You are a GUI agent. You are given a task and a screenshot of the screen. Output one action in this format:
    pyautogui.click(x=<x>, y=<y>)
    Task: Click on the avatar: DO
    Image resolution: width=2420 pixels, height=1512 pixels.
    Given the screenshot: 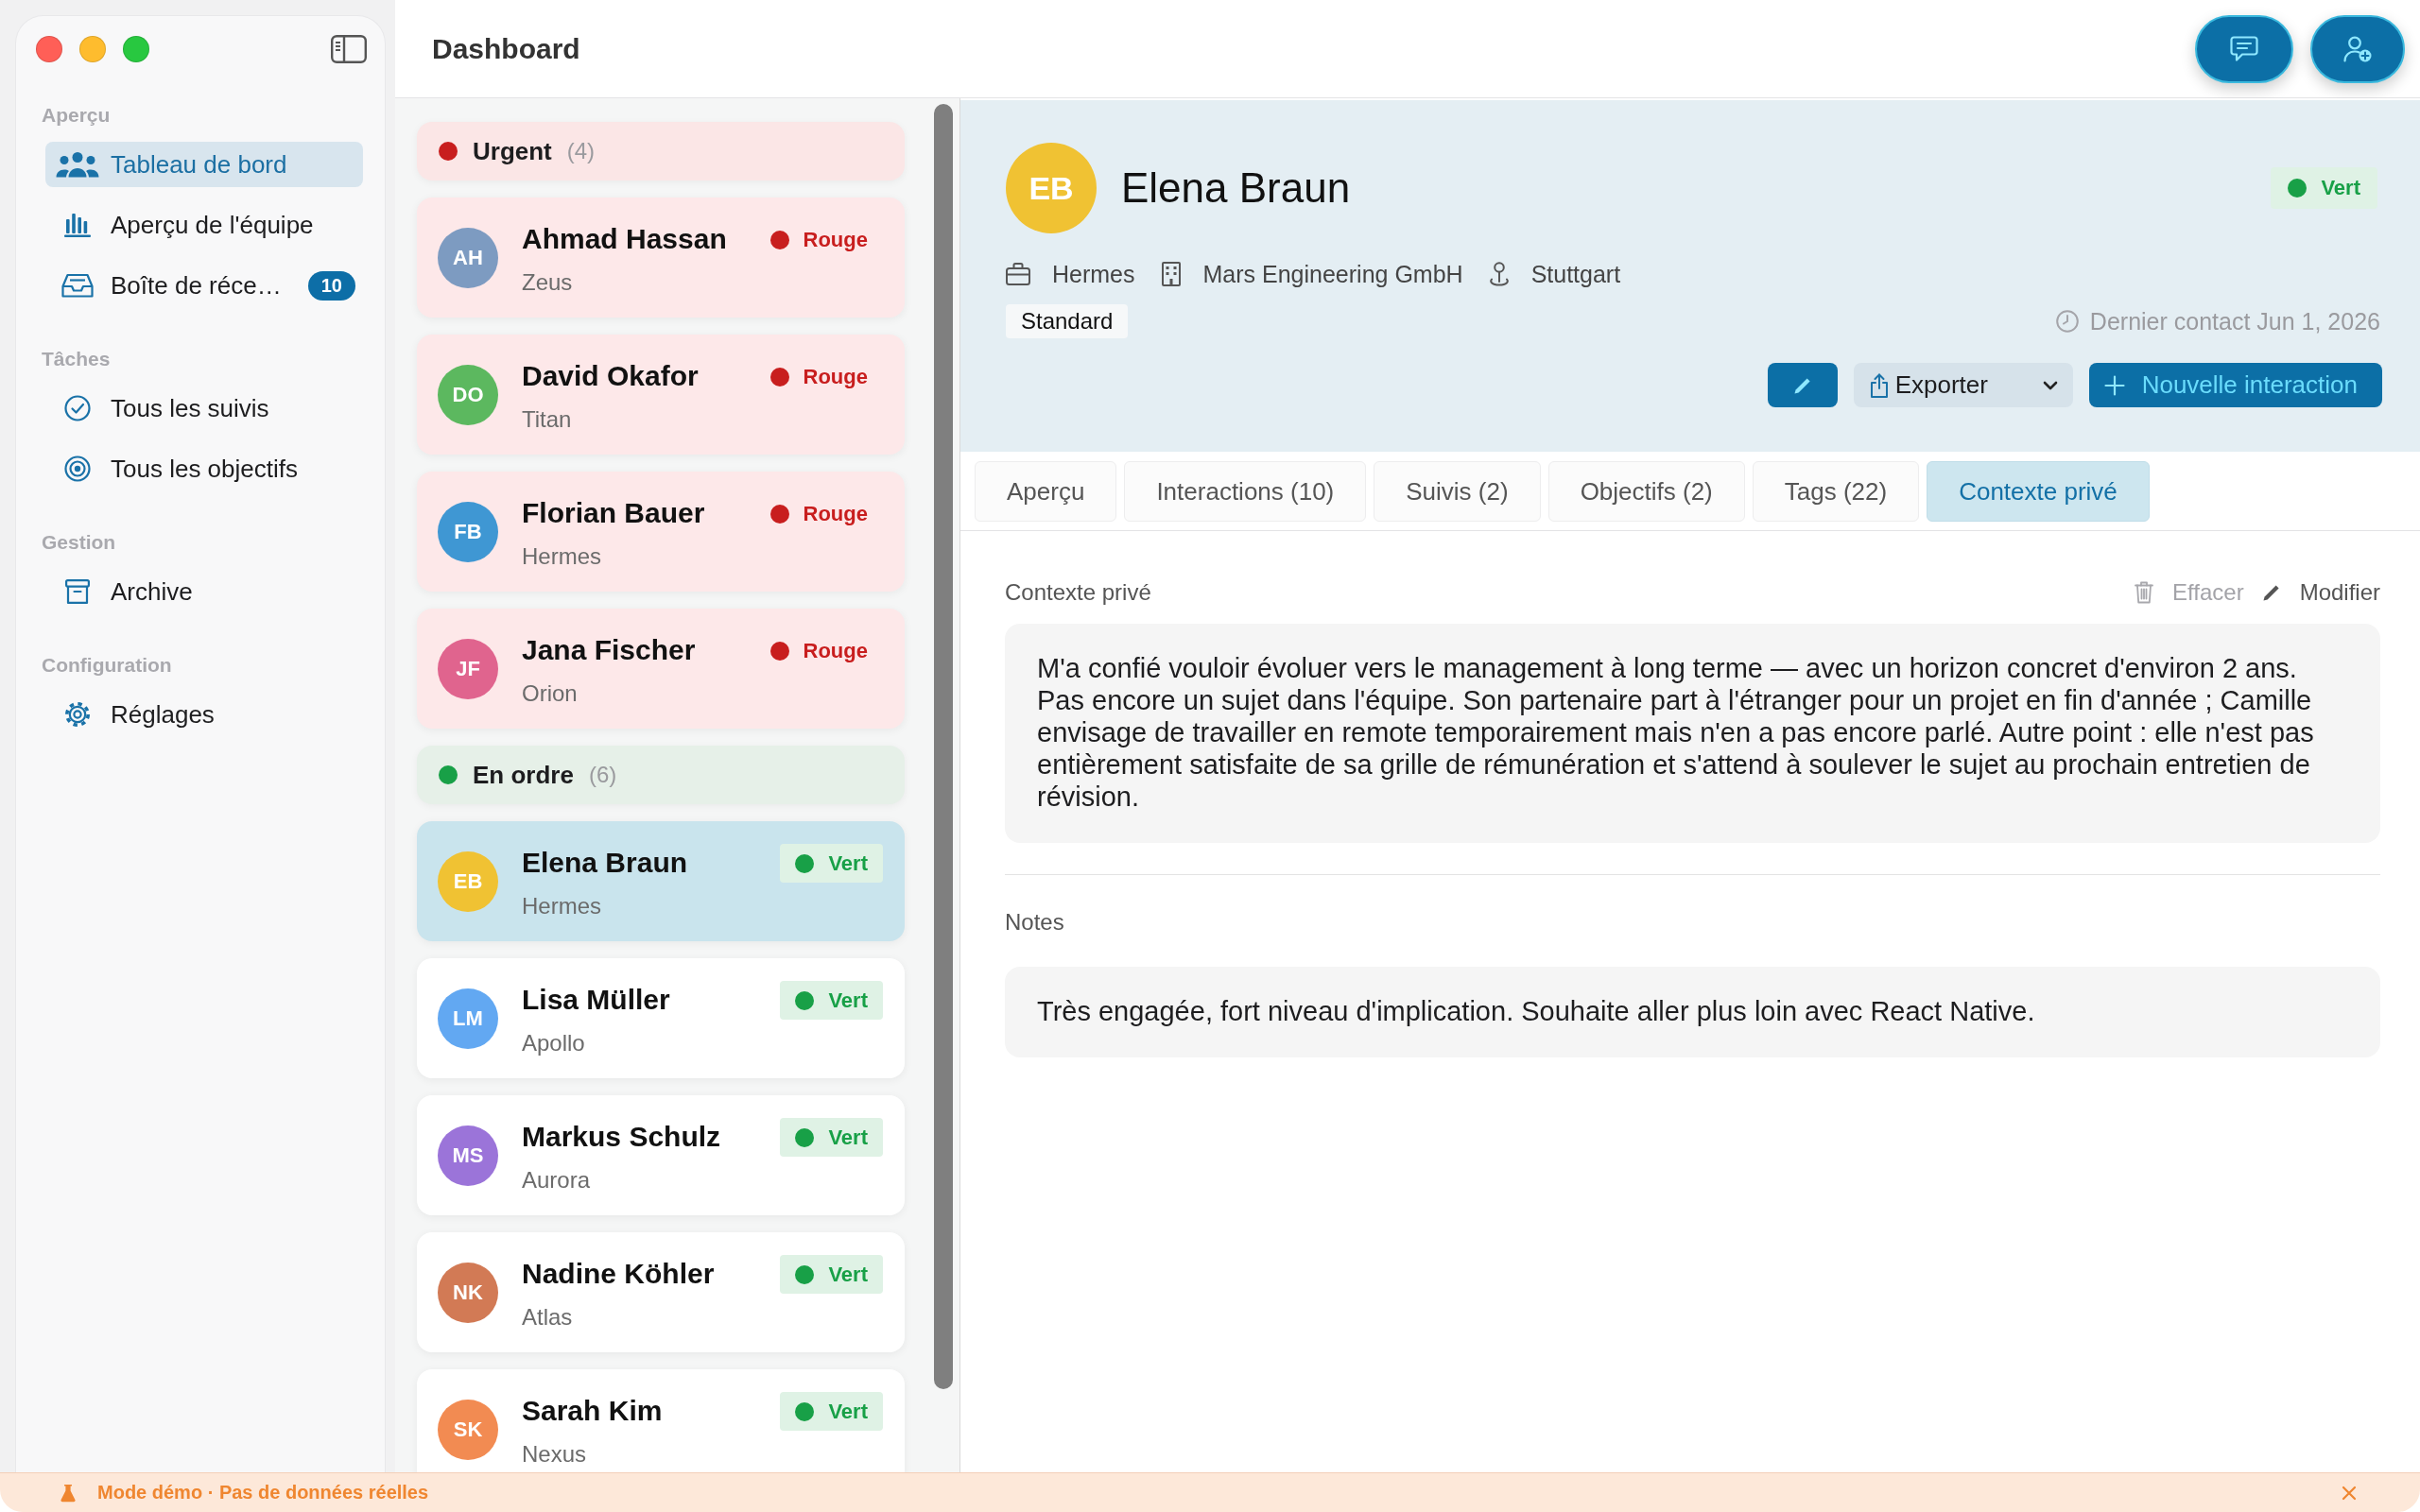 What is the action you would take?
    pyautogui.click(x=468, y=395)
    